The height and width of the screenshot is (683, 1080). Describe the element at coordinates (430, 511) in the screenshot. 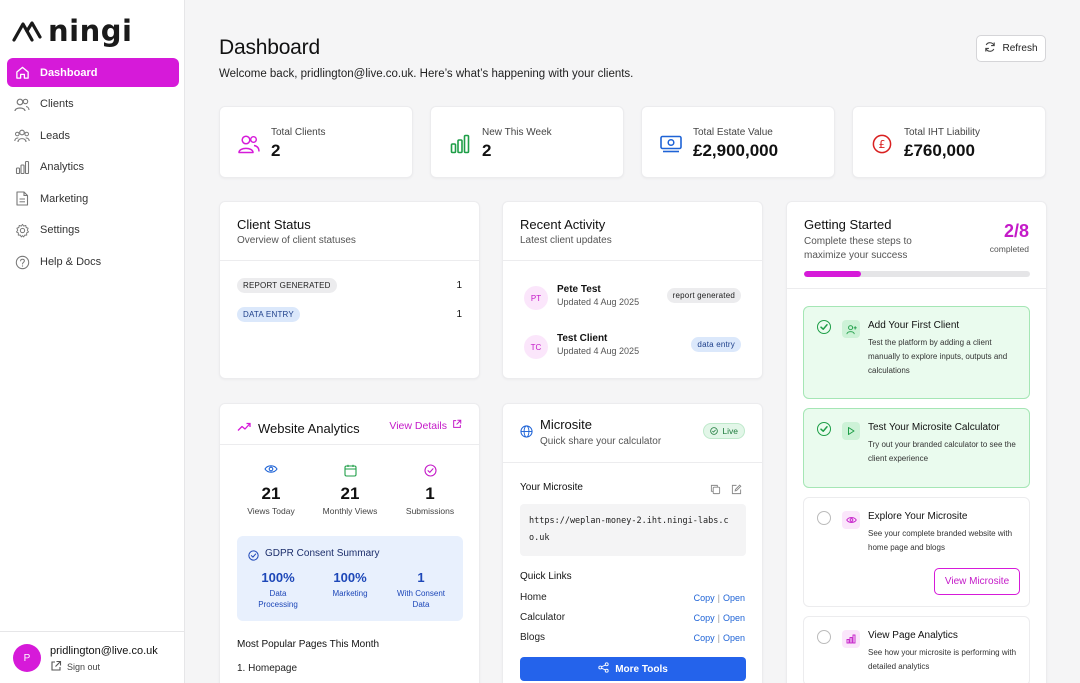

I see `stat-label: Submissions` at that location.